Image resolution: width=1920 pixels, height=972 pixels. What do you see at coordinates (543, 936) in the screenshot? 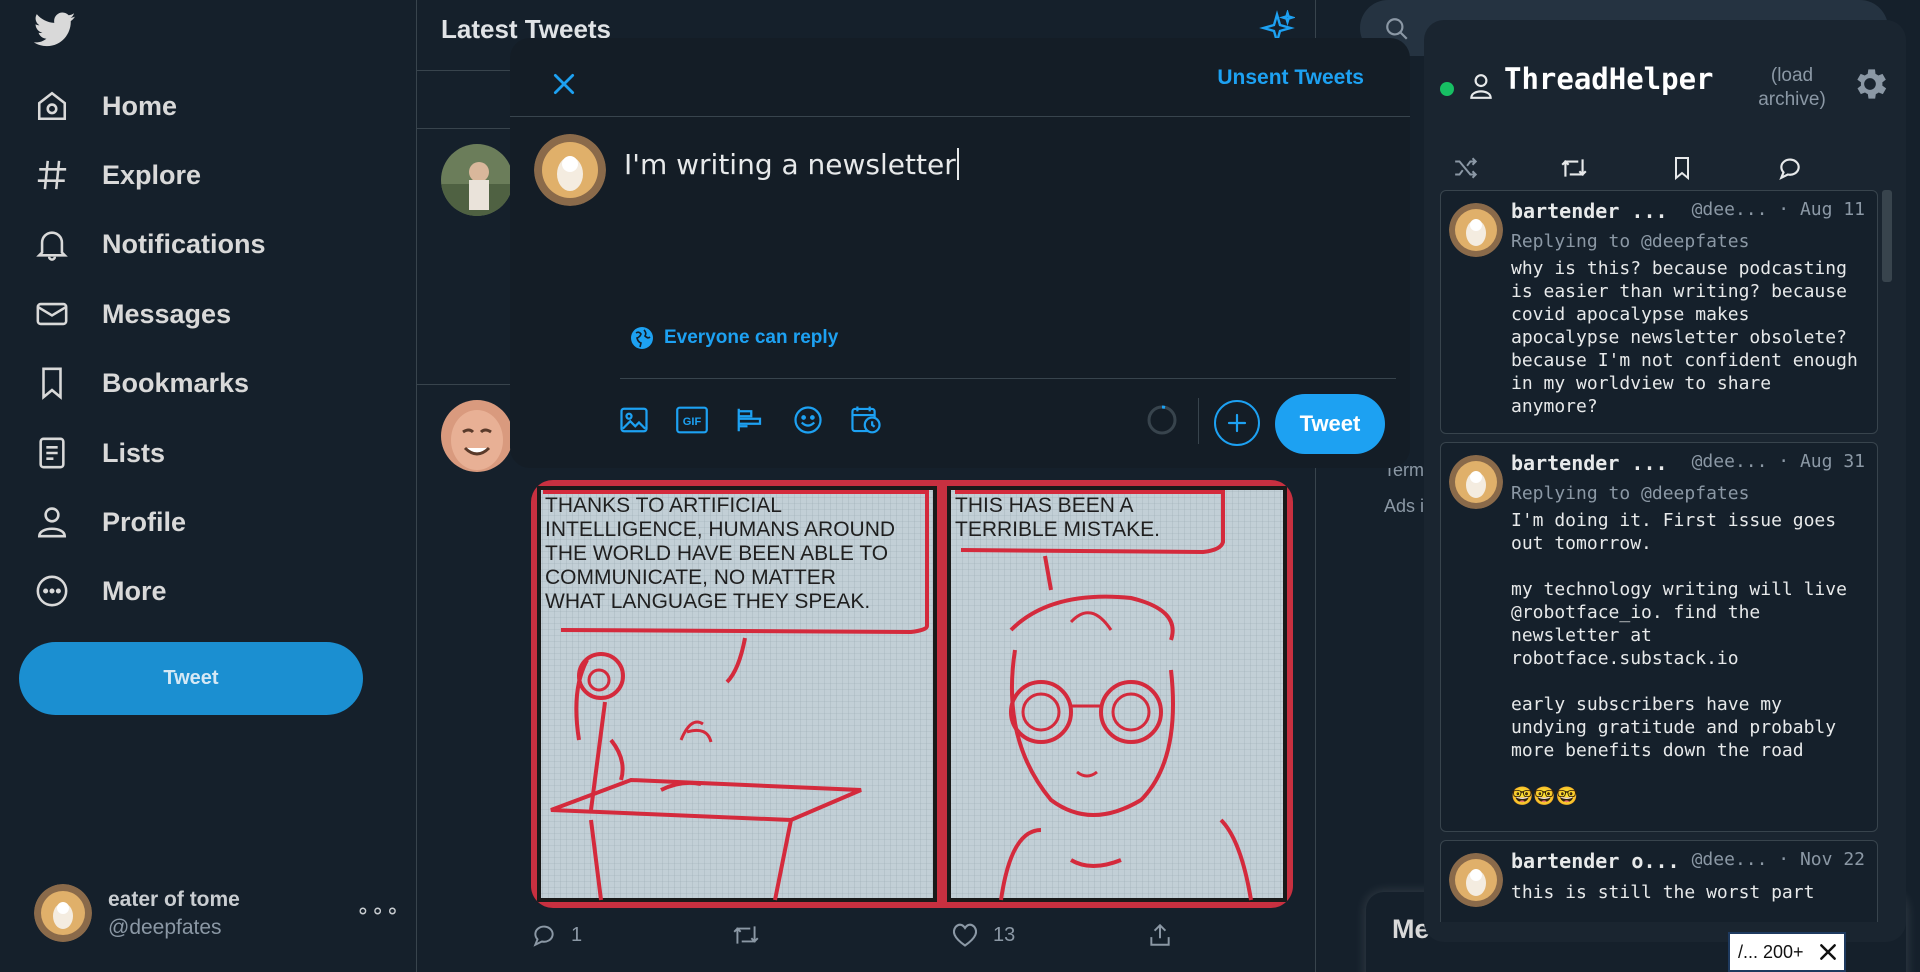
I see `reply-icon` at bounding box center [543, 936].